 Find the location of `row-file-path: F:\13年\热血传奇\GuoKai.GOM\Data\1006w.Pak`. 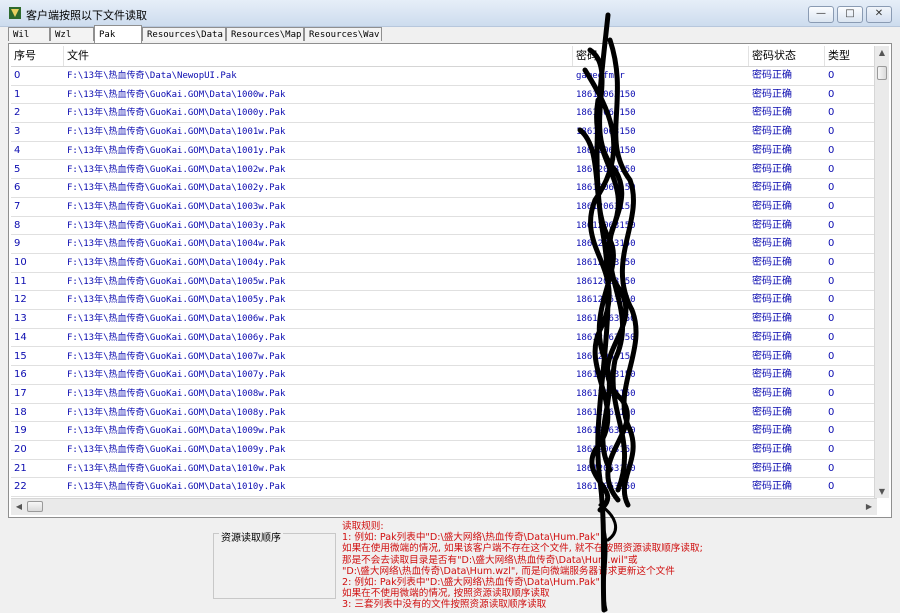

row-file-path: F:\13年\热血传奇\GuoKai.GOM\Data\1006w.Pak is located at coordinates (176, 319).